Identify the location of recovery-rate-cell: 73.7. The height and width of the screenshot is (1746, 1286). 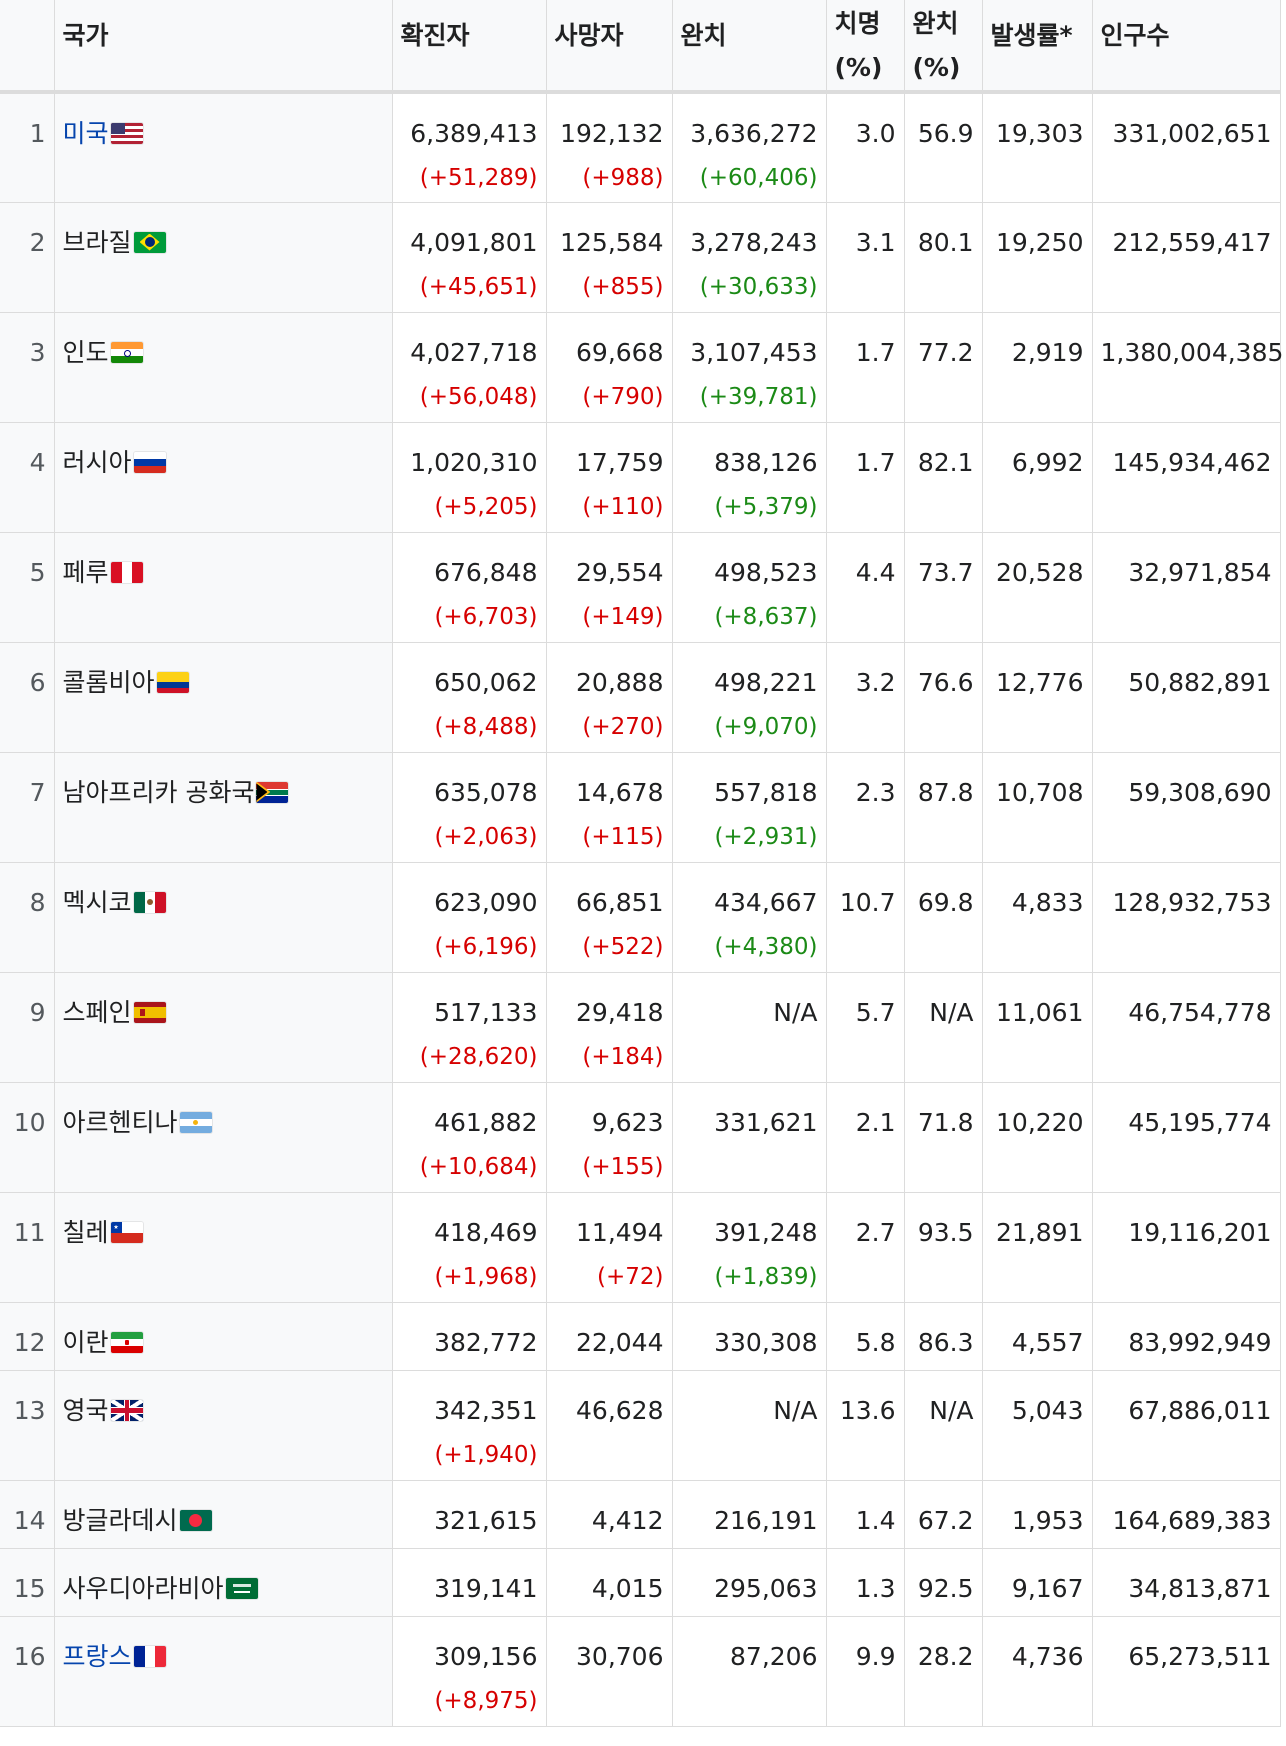
(943, 587).